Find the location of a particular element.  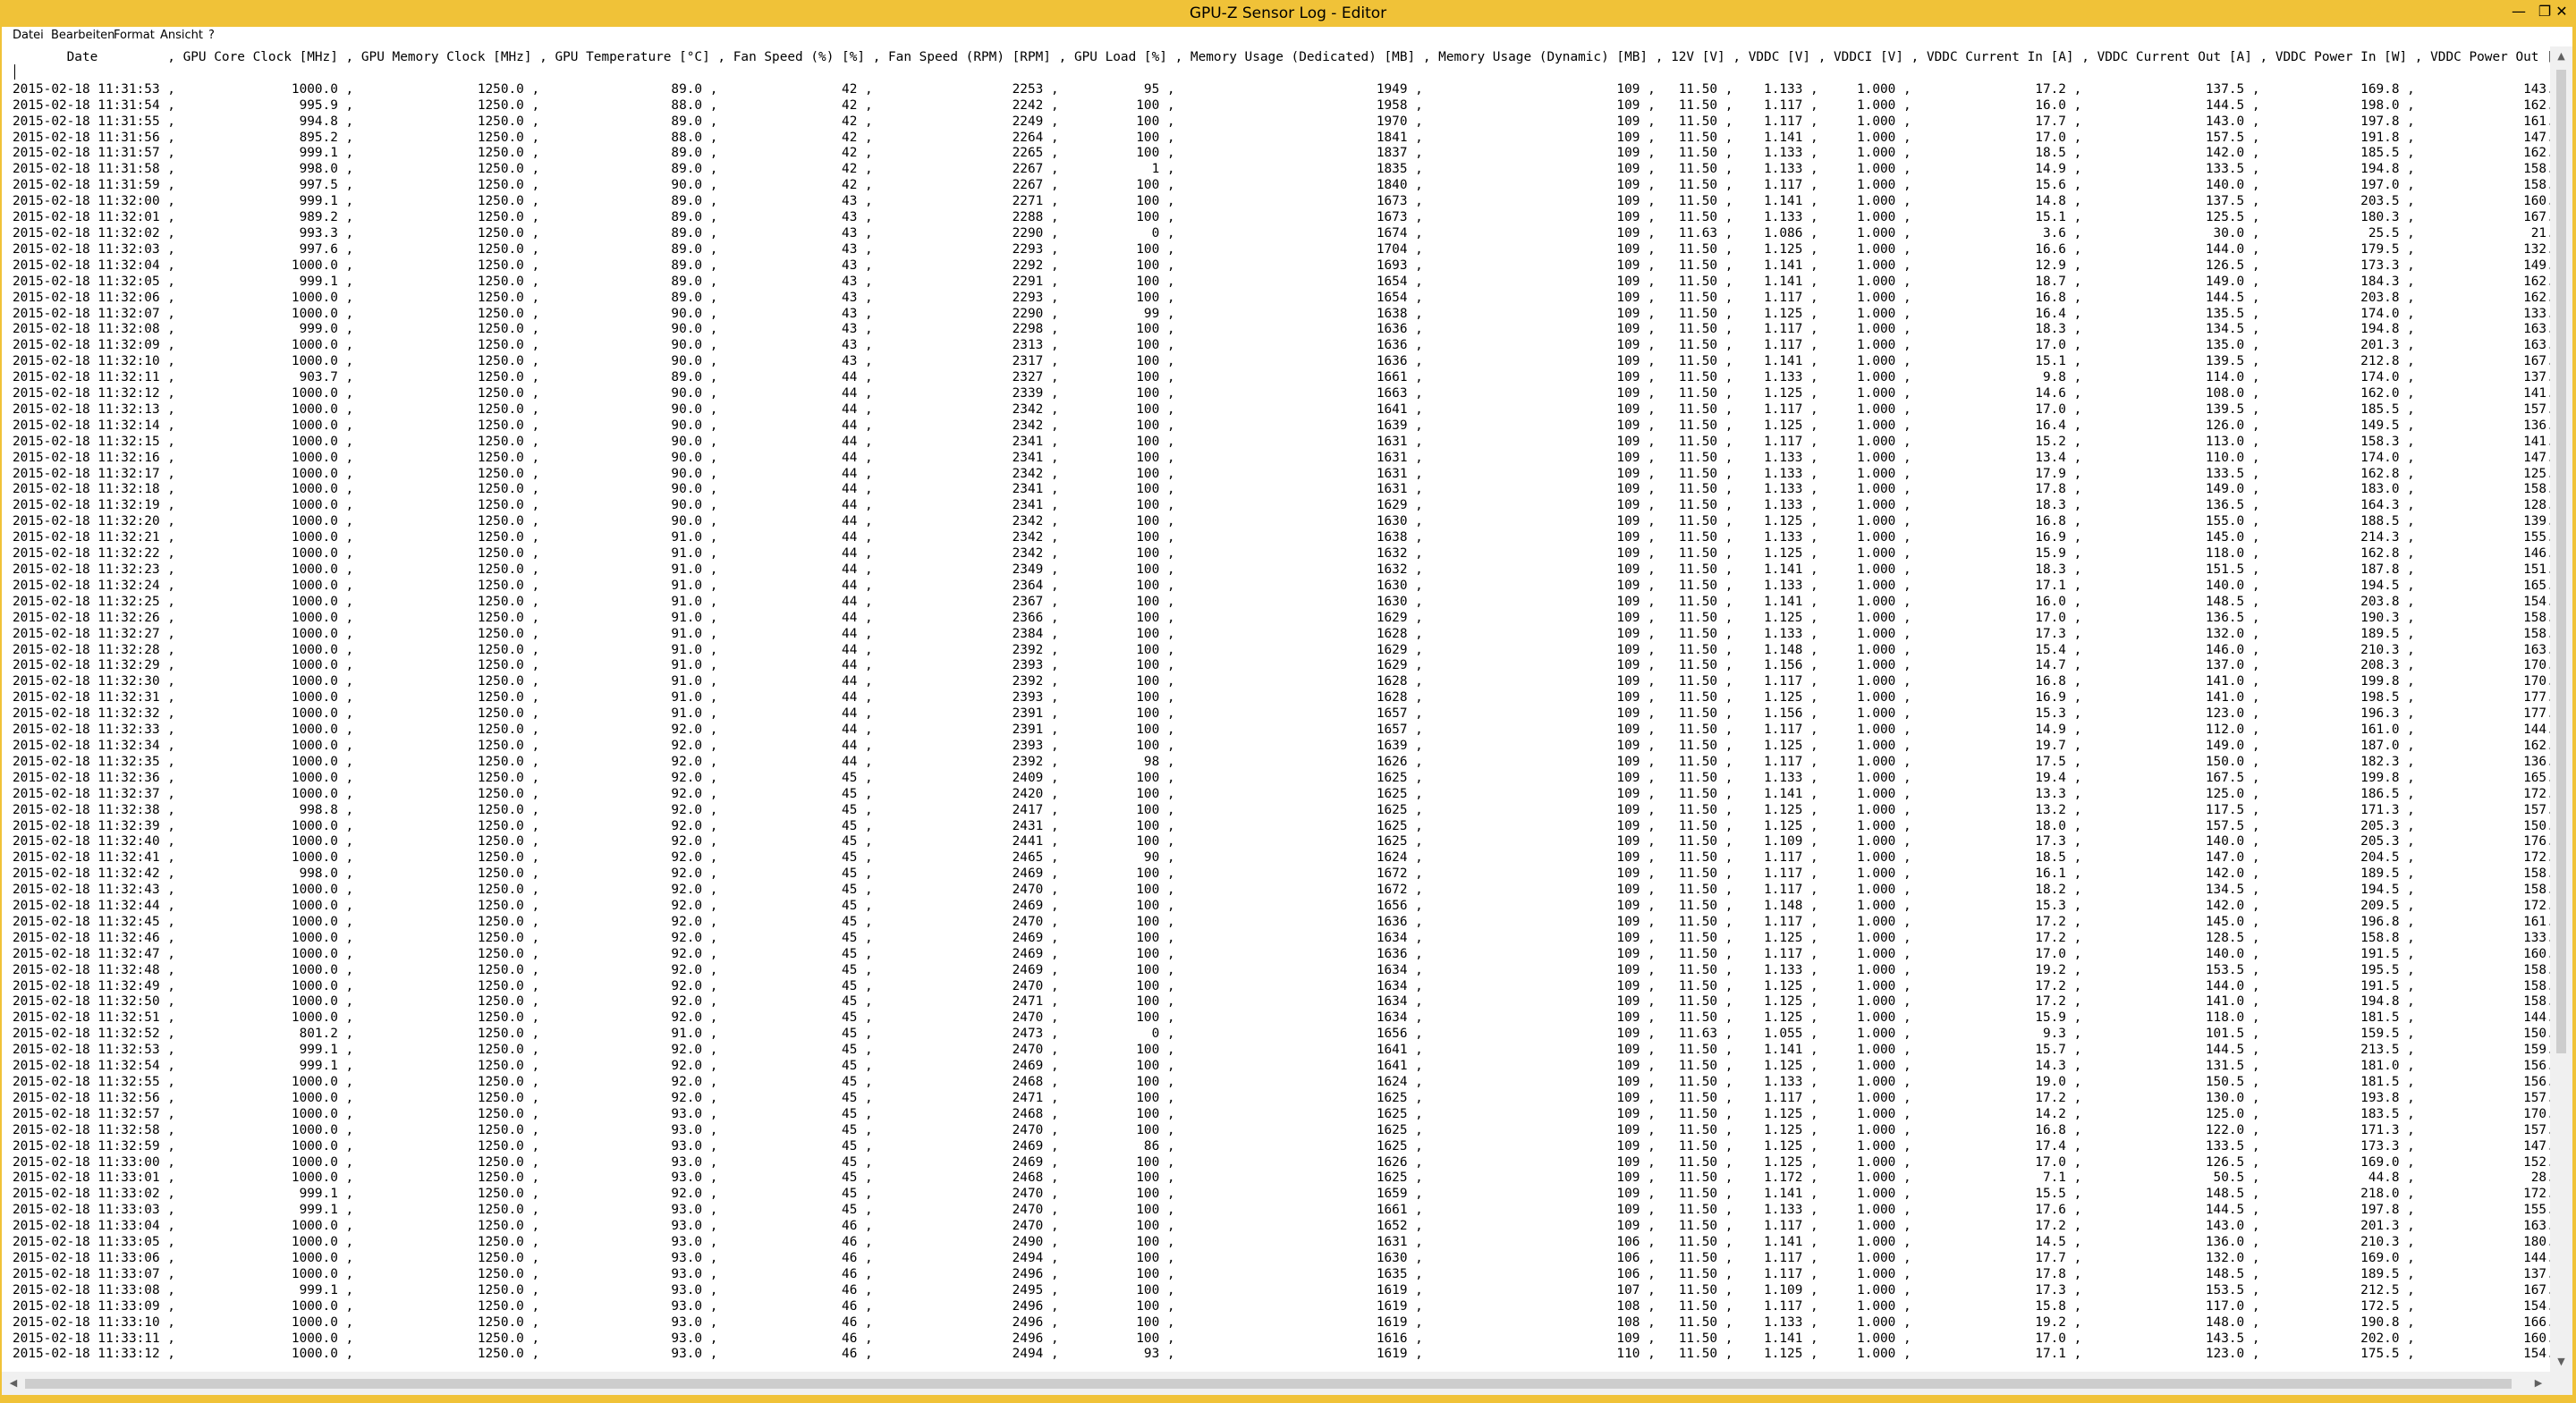

menu-format: Format is located at coordinates (134, 35).